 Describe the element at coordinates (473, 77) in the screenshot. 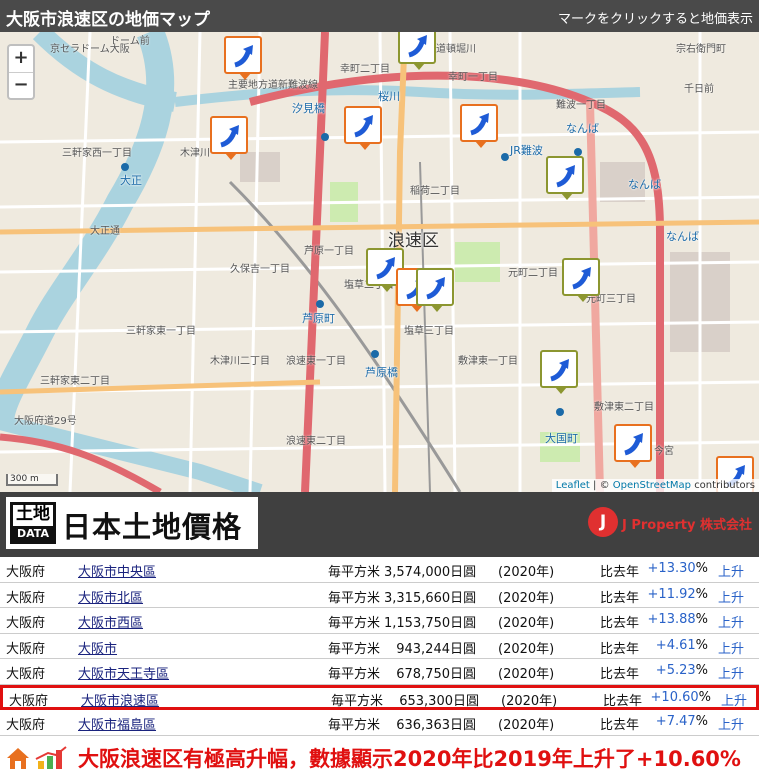

I see `street-label: 幸町一丁目` at that location.